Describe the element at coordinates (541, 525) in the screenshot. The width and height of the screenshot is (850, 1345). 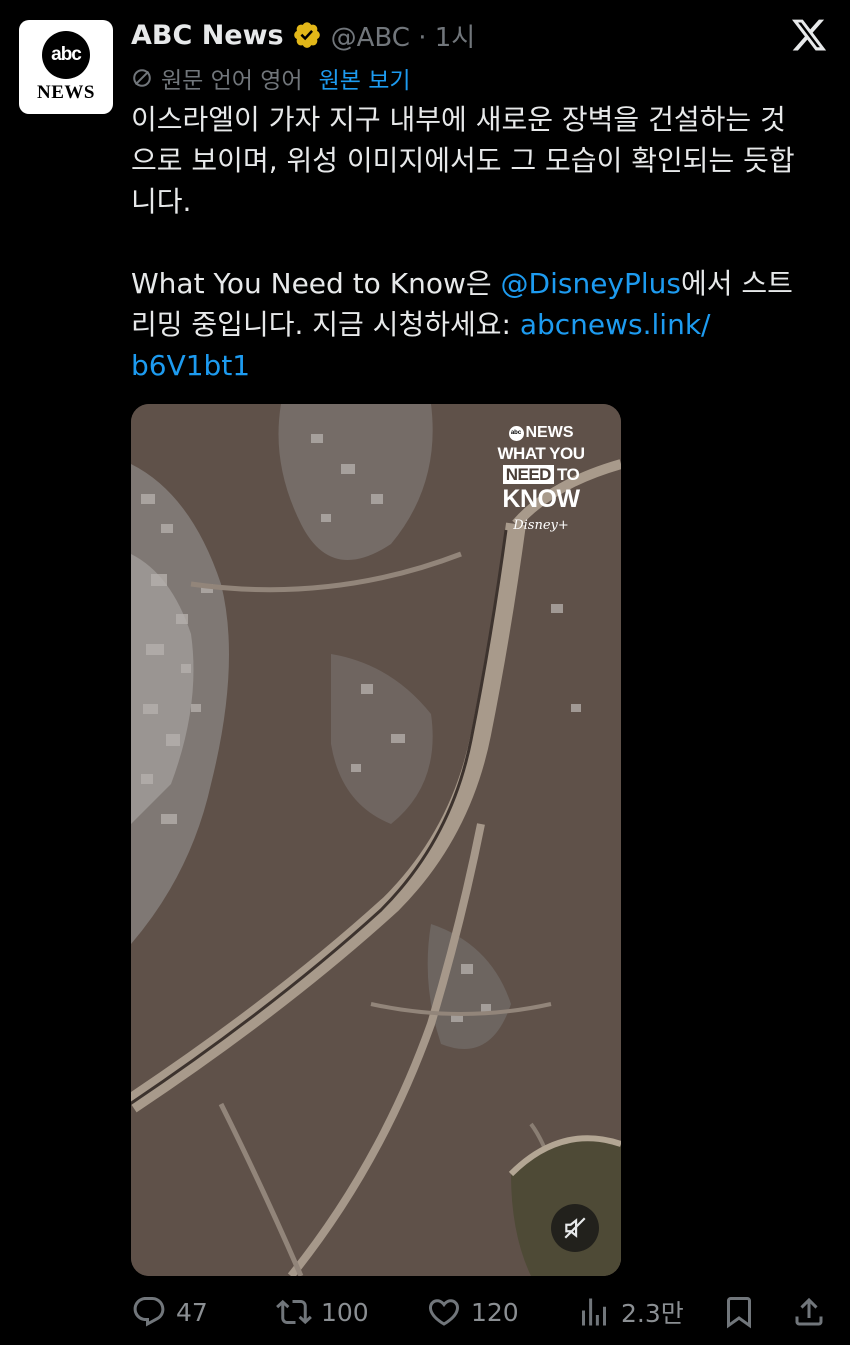
I see `disney-plus-logo: Disney+` at that location.